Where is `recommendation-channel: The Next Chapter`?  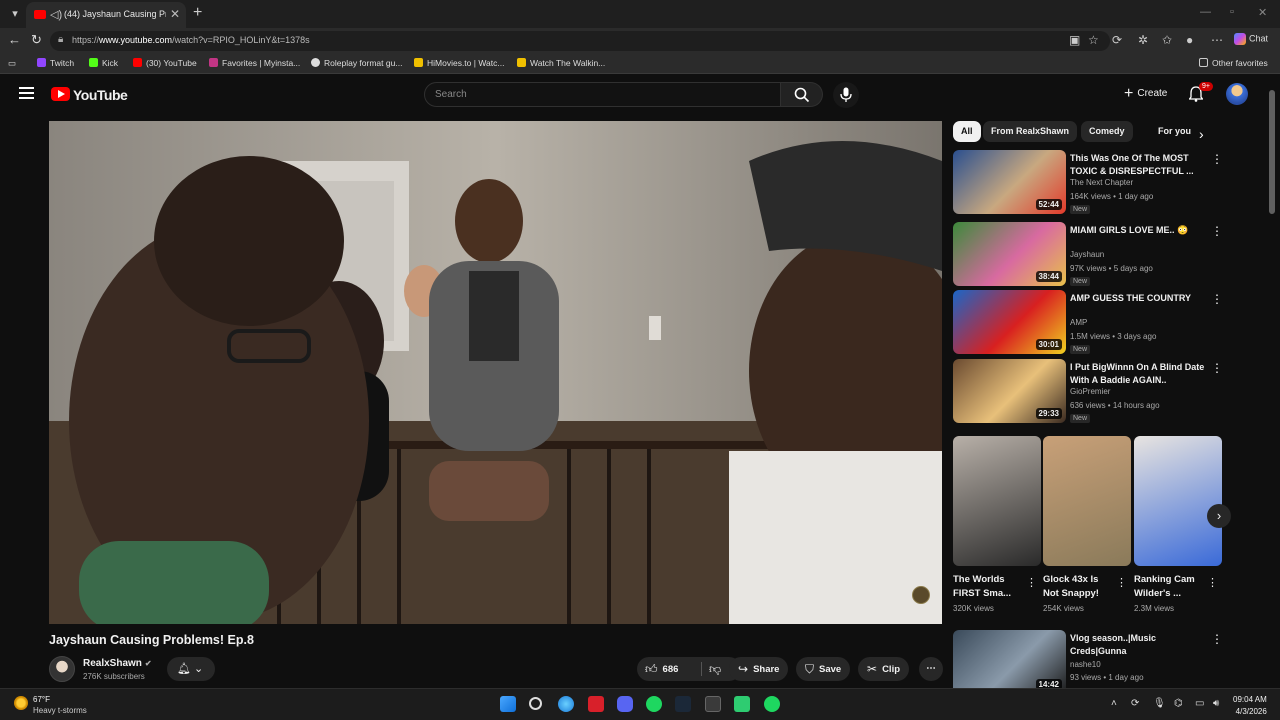 recommendation-channel: The Next Chapter is located at coordinates (1101, 182).